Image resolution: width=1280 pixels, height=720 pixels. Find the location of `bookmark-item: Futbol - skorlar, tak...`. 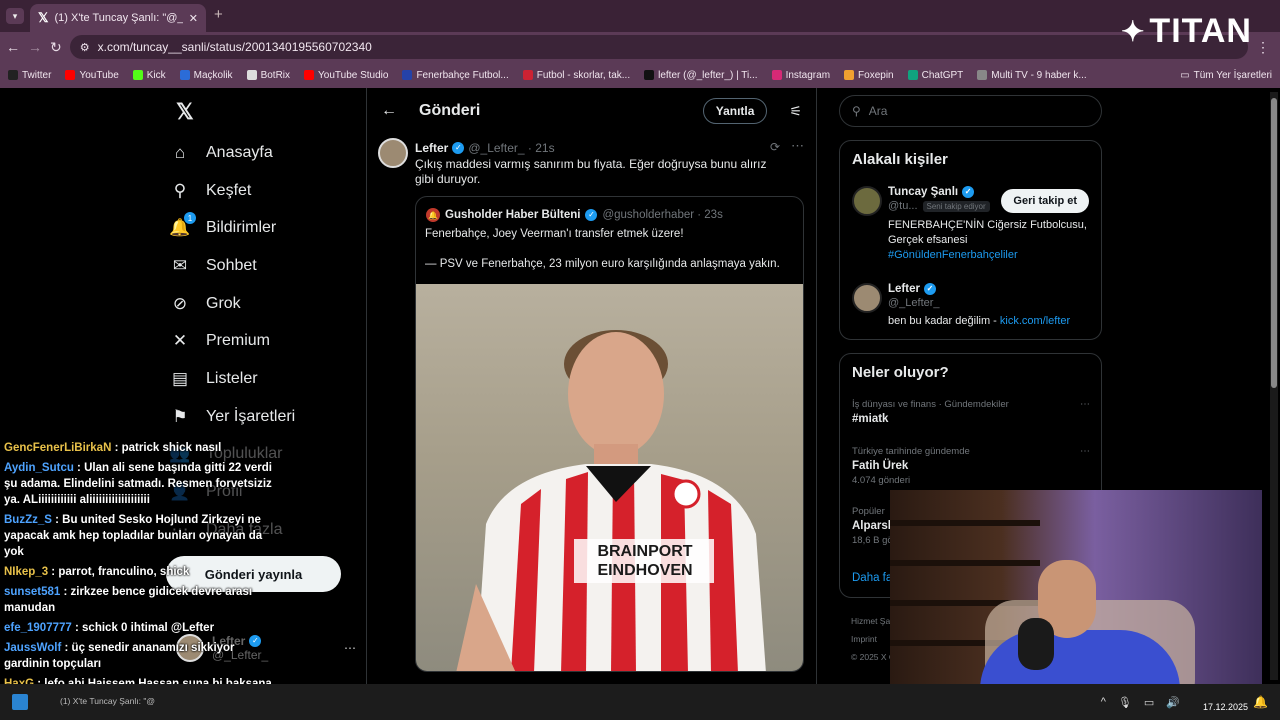

bookmark-item: Futbol - skorlar, tak... is located at coordinates (576, 75).